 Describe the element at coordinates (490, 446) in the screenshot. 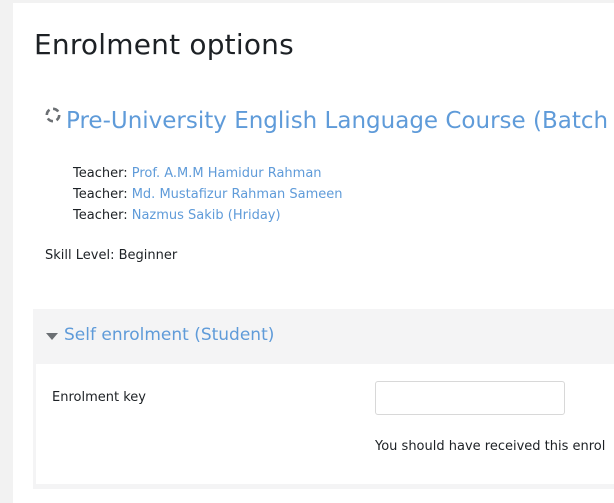

I see `enrolment-key-help-text: You should have received this enrol` at that location.